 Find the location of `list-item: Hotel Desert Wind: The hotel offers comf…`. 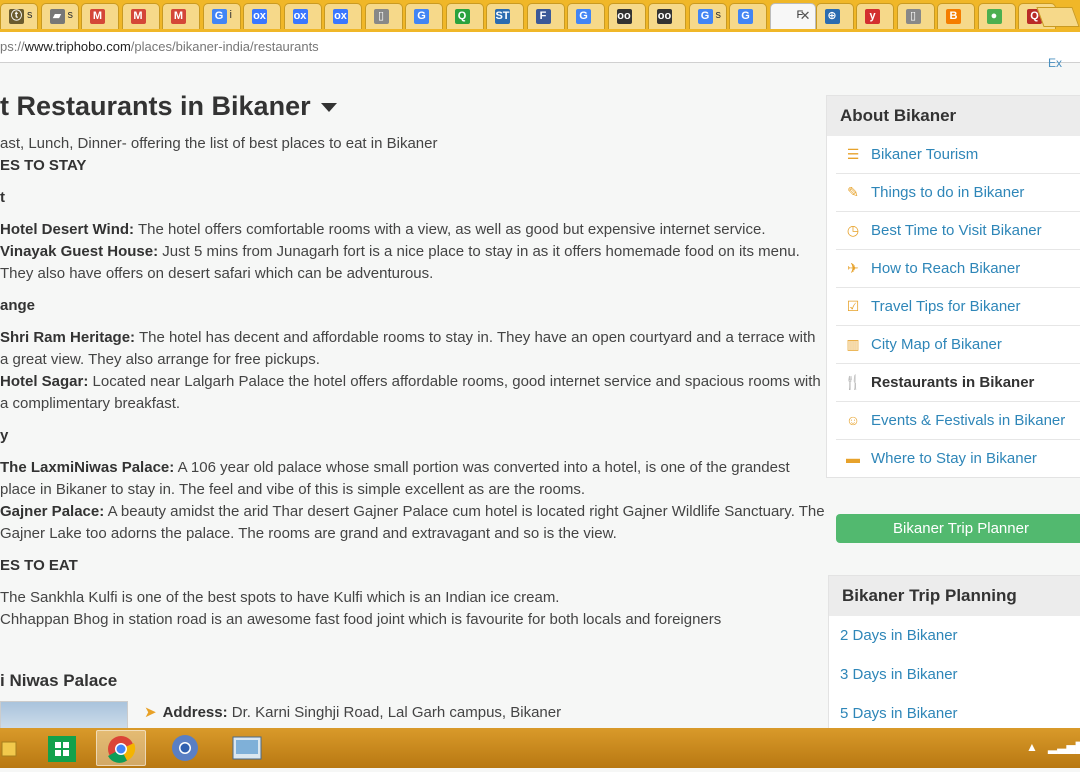

list-item: Hotel Desert Wind: The hotel offers comf… is located at coordinates (382, 230).